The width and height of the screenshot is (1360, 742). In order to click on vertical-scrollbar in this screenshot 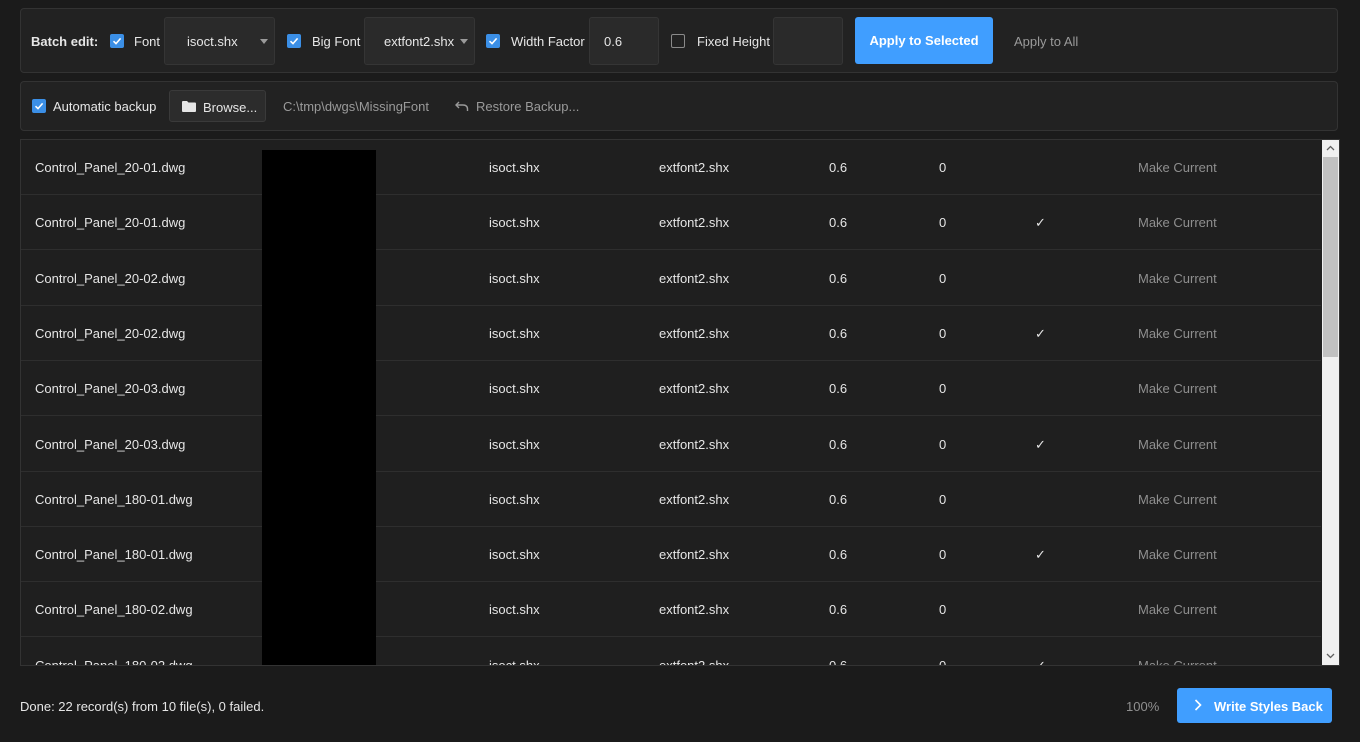, I will do `click(1330, 402)`.